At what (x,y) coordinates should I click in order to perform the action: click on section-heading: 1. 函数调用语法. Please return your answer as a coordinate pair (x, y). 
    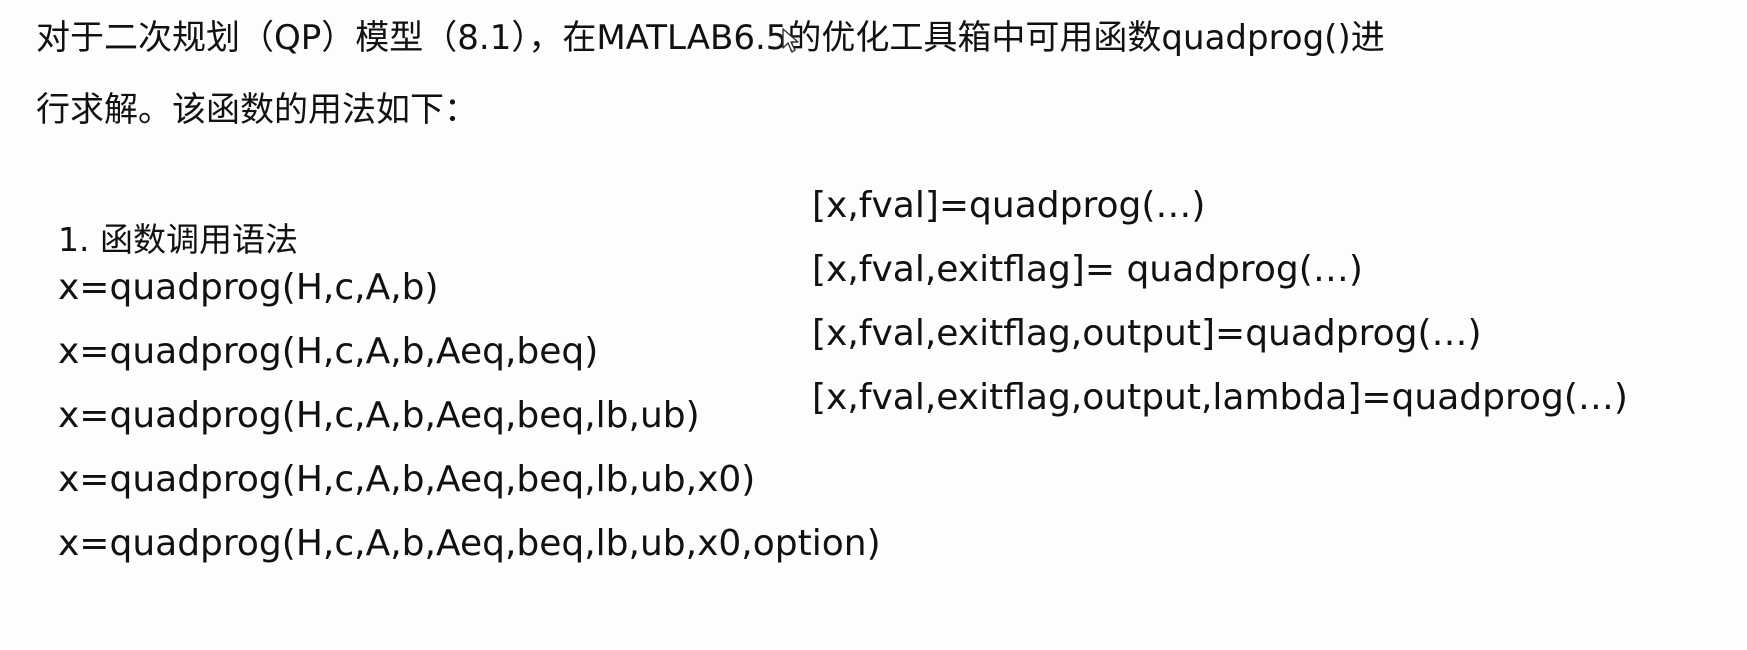
    Looking at the image, I should click on (178, 239).